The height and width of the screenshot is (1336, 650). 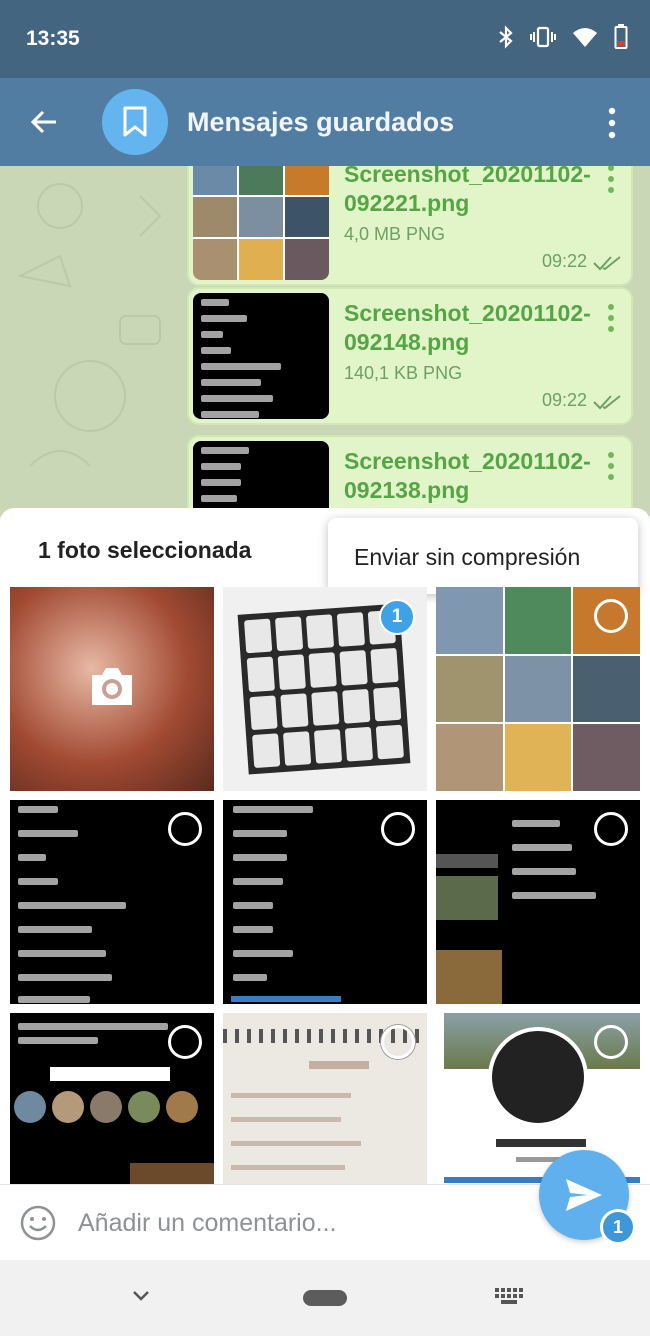 I want to click on selected-badge: 1, so click(x=397, y=617).